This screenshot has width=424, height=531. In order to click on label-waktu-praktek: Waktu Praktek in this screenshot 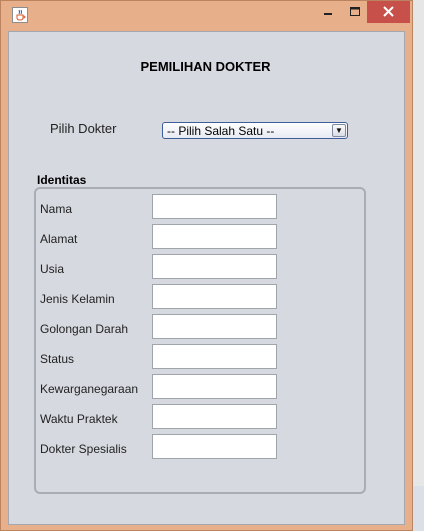, I will do `click(79, 419)`.